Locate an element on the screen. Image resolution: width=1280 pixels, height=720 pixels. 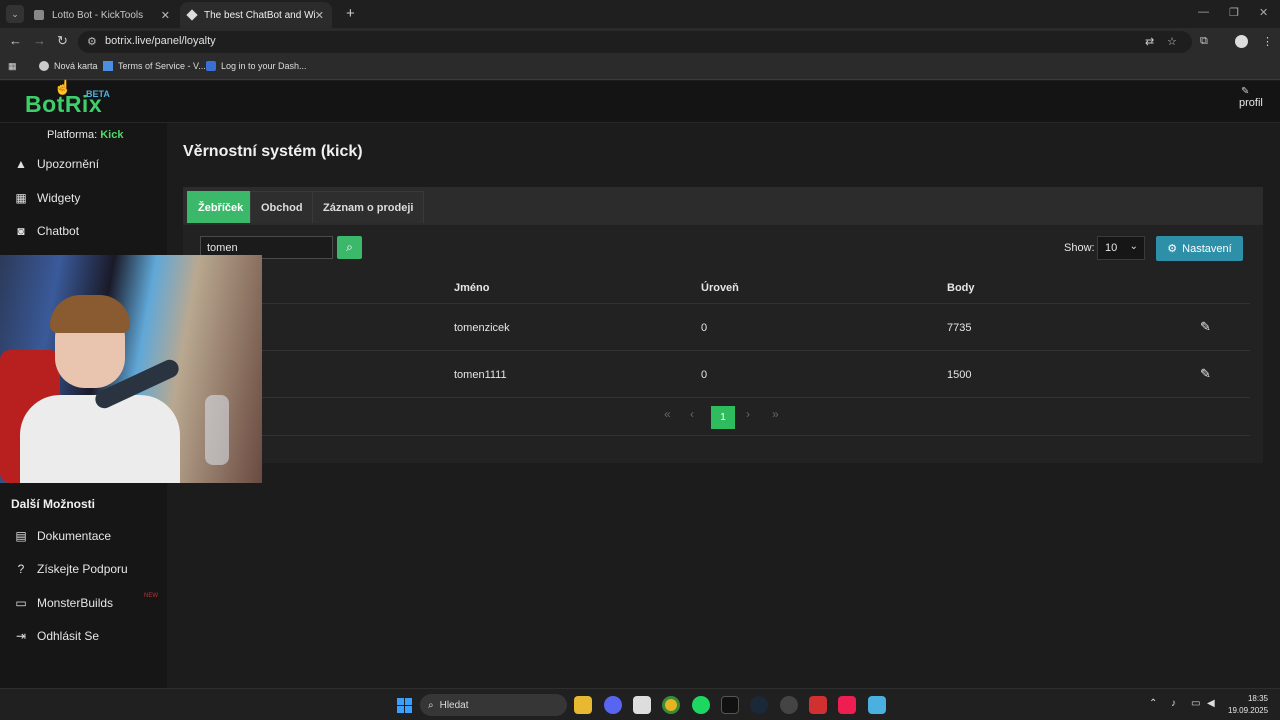
sidebar-item-logout: ⇥ Odhlásit Se is located at coordinates (56, 636).